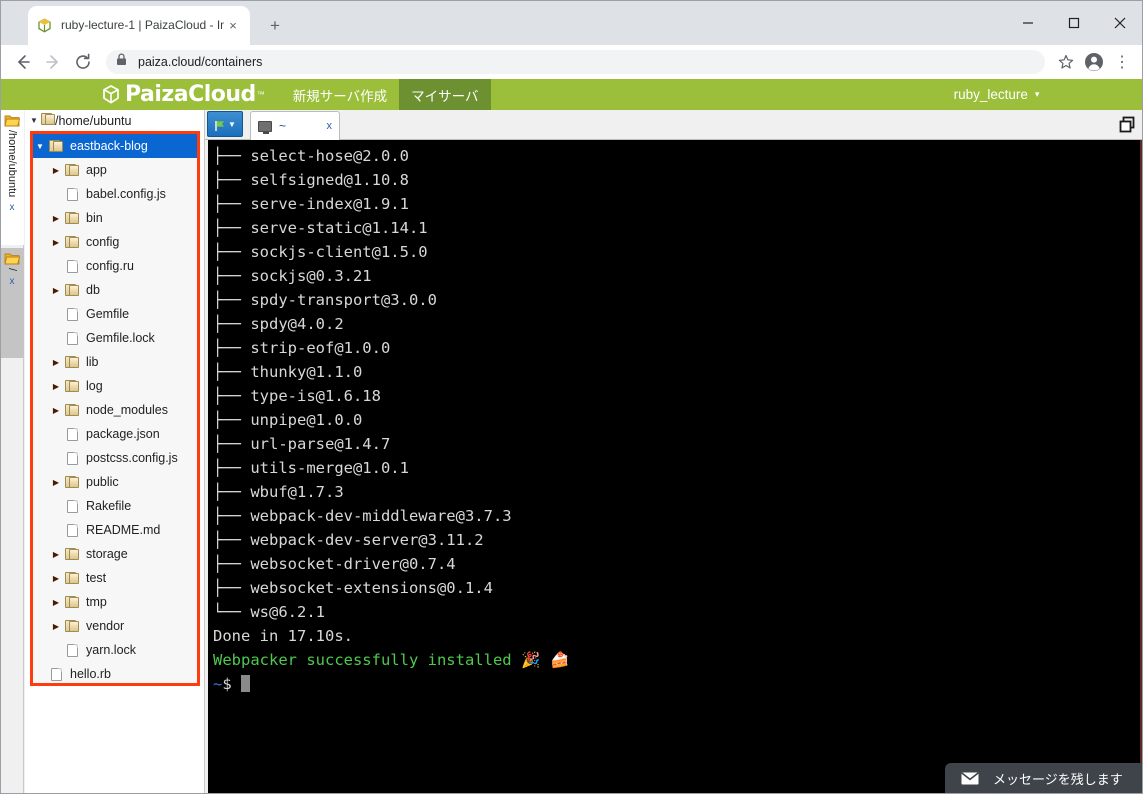  What do you see at coordinates (115, 218) in the screenshot?
I see `tree-node-bin: ▶ bin` at bounding box center [115, 218].